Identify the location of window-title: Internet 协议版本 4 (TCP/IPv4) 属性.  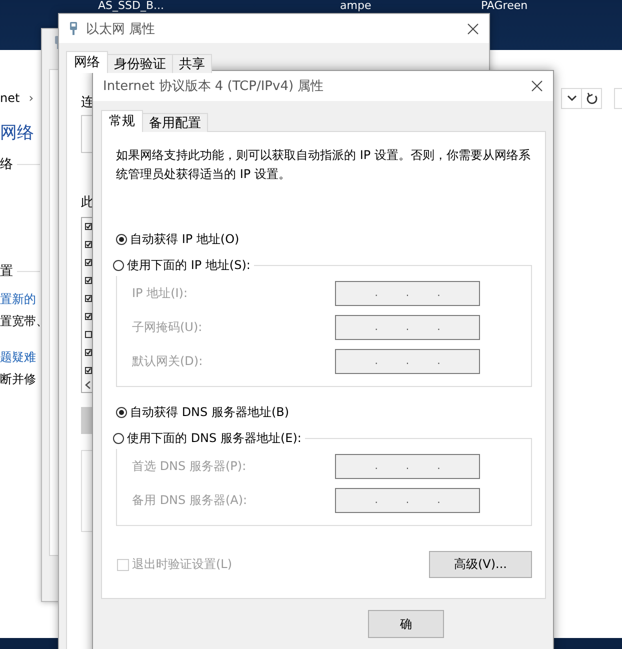
(213, 86).